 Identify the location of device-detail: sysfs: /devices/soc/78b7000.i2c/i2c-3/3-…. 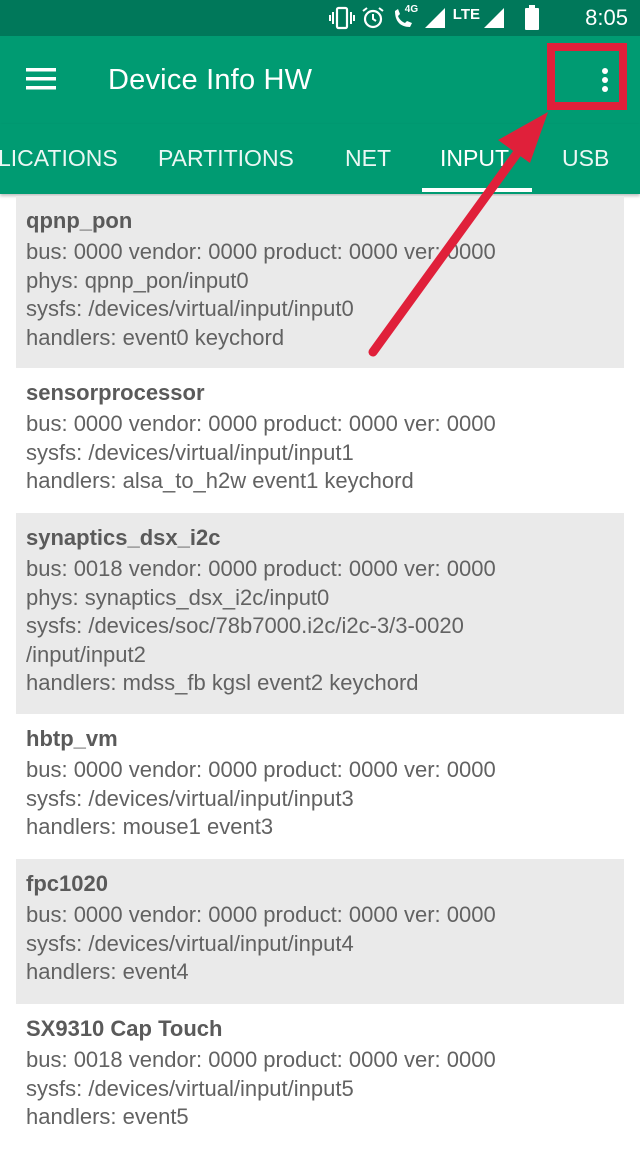
(245, 625).